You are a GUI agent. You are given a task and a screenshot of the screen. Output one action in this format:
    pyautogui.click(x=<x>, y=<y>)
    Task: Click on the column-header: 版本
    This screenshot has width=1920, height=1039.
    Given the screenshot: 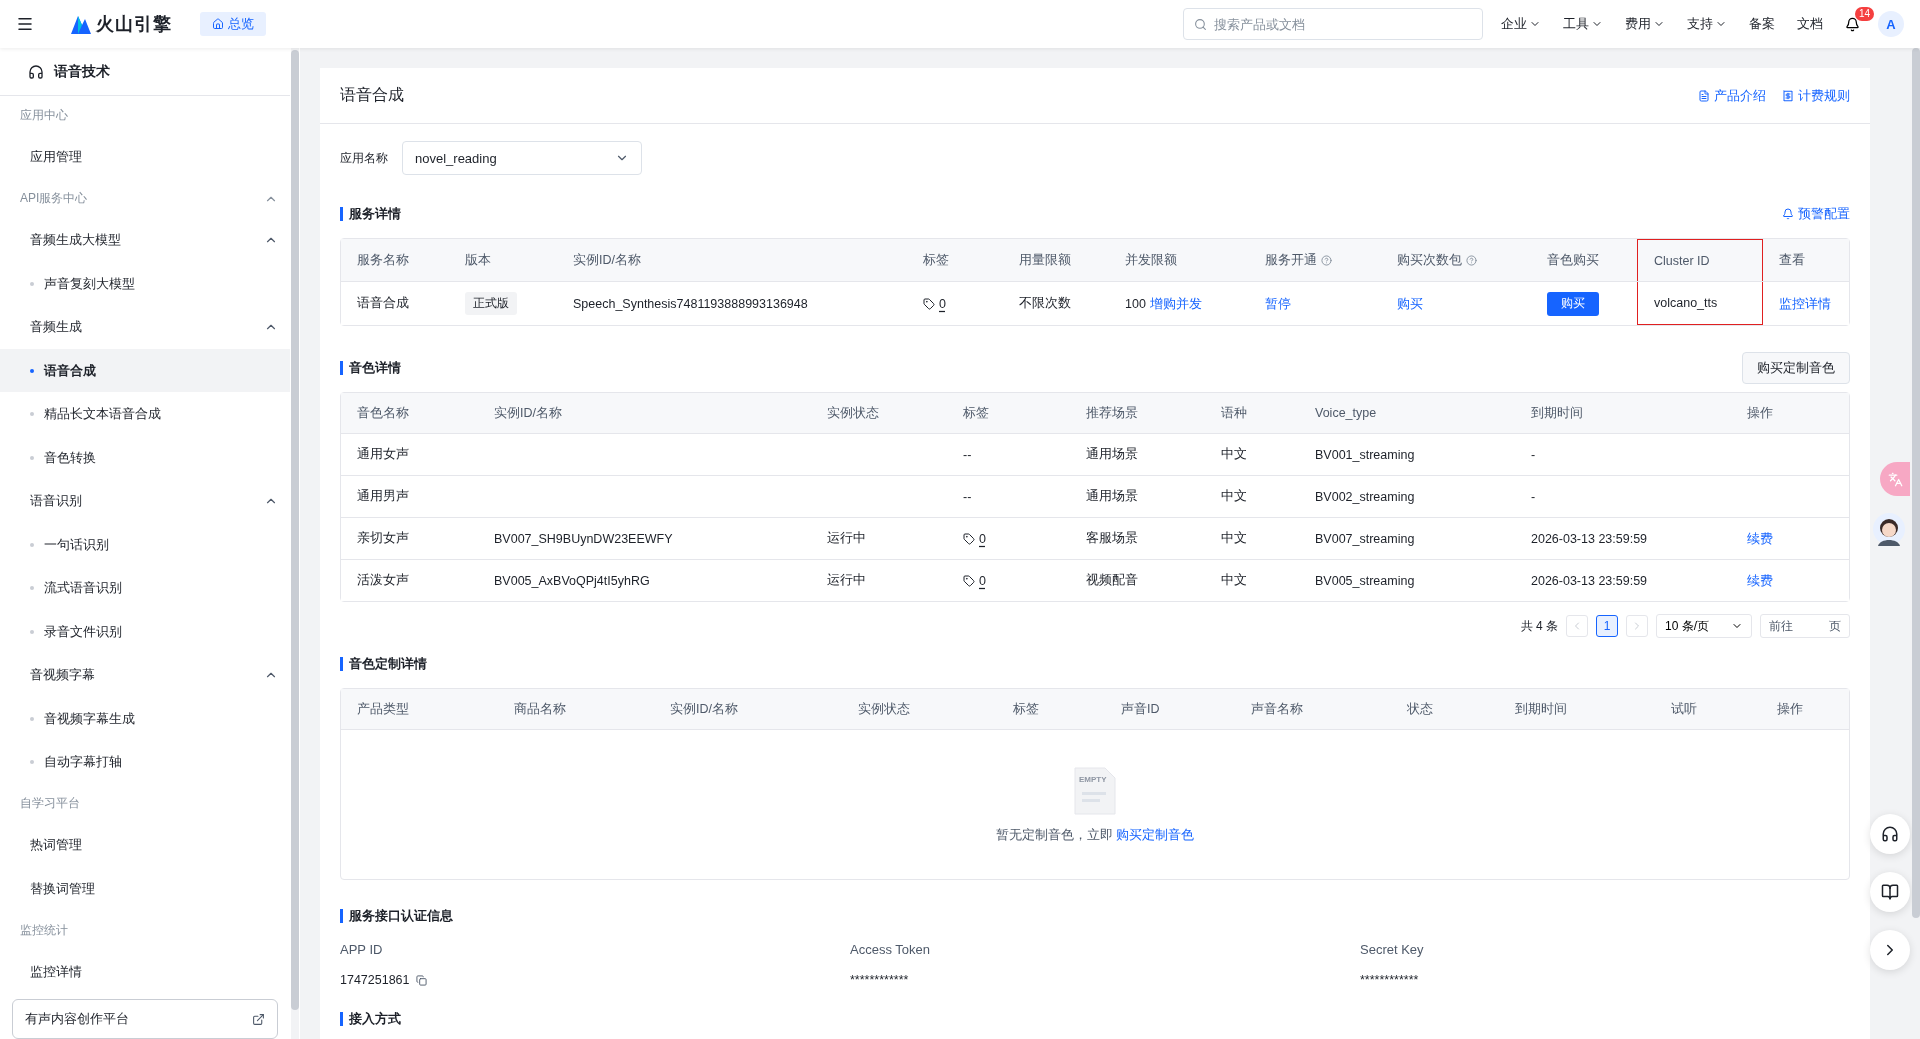 What is the action you would take?
    pyautogui.click(x=478, y=260)
    